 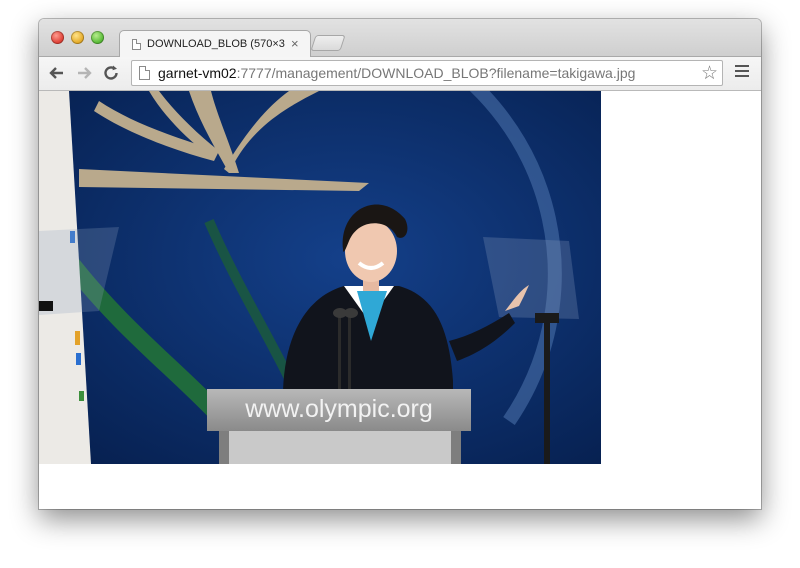 What do you see at coordinates (197, 73) in the screenshot?
I see `url-host: garnet-vm02` at bounding box center [197, 73].